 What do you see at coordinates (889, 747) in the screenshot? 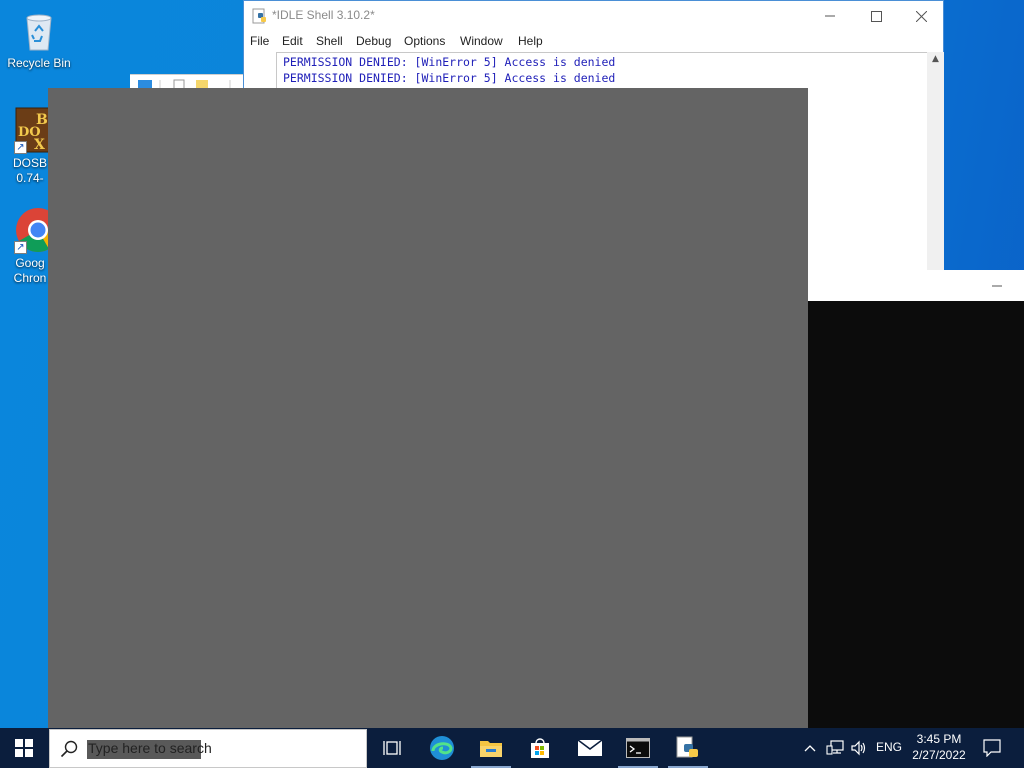
I see `input-language-indicator: ENG` at bounding box center [889, 747].